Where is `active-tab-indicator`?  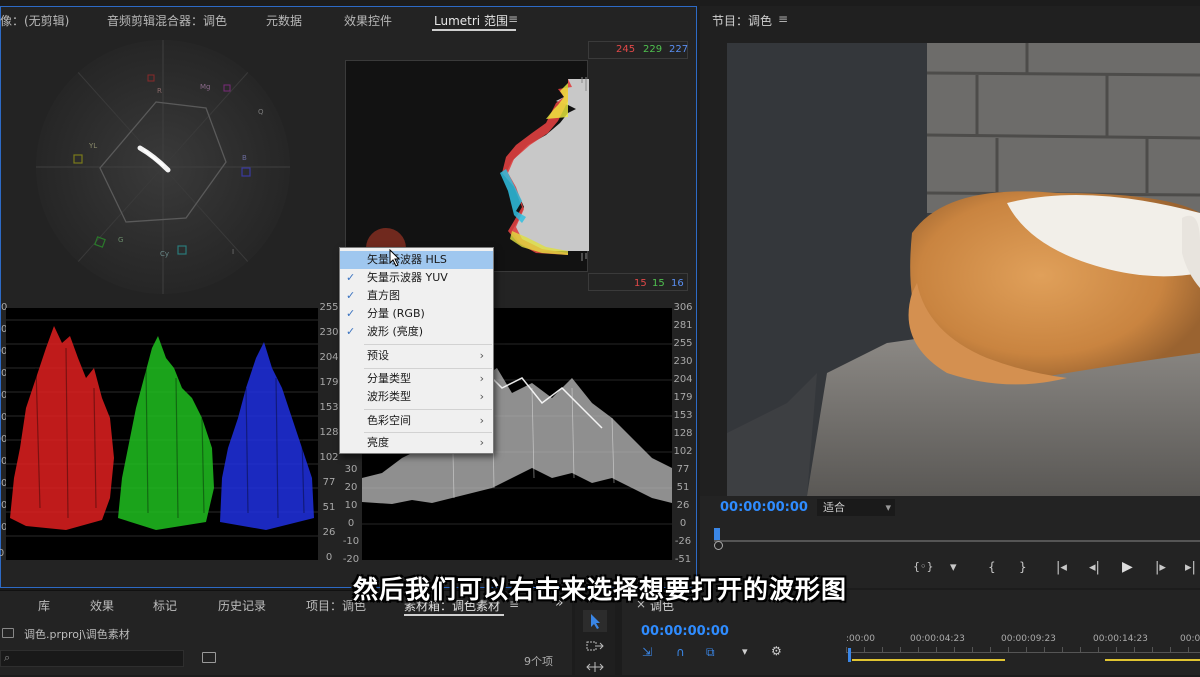
active-tab-indicator is located at coordinates (474, 30).